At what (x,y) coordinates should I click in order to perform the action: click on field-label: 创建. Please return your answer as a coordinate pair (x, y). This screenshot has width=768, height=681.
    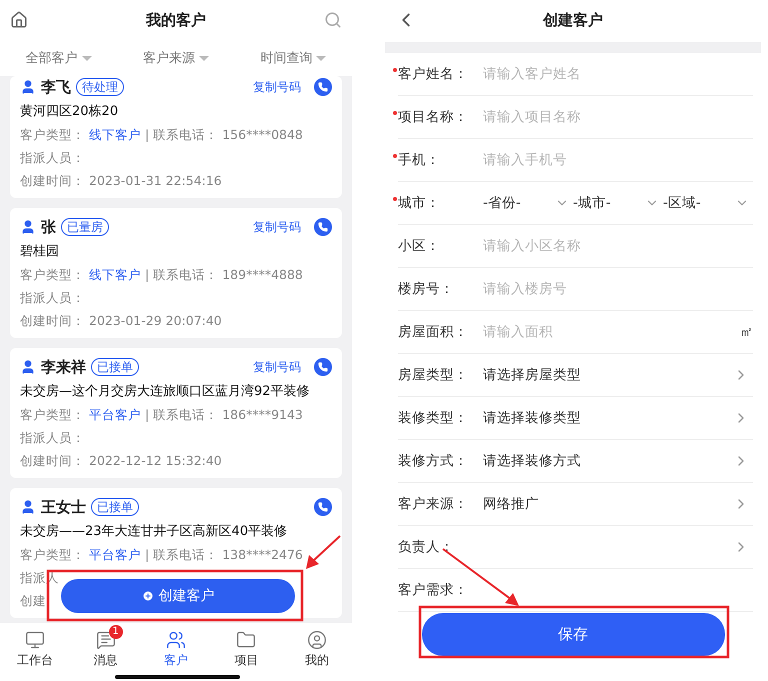
    Looking at the image, I should click on (33, 601).